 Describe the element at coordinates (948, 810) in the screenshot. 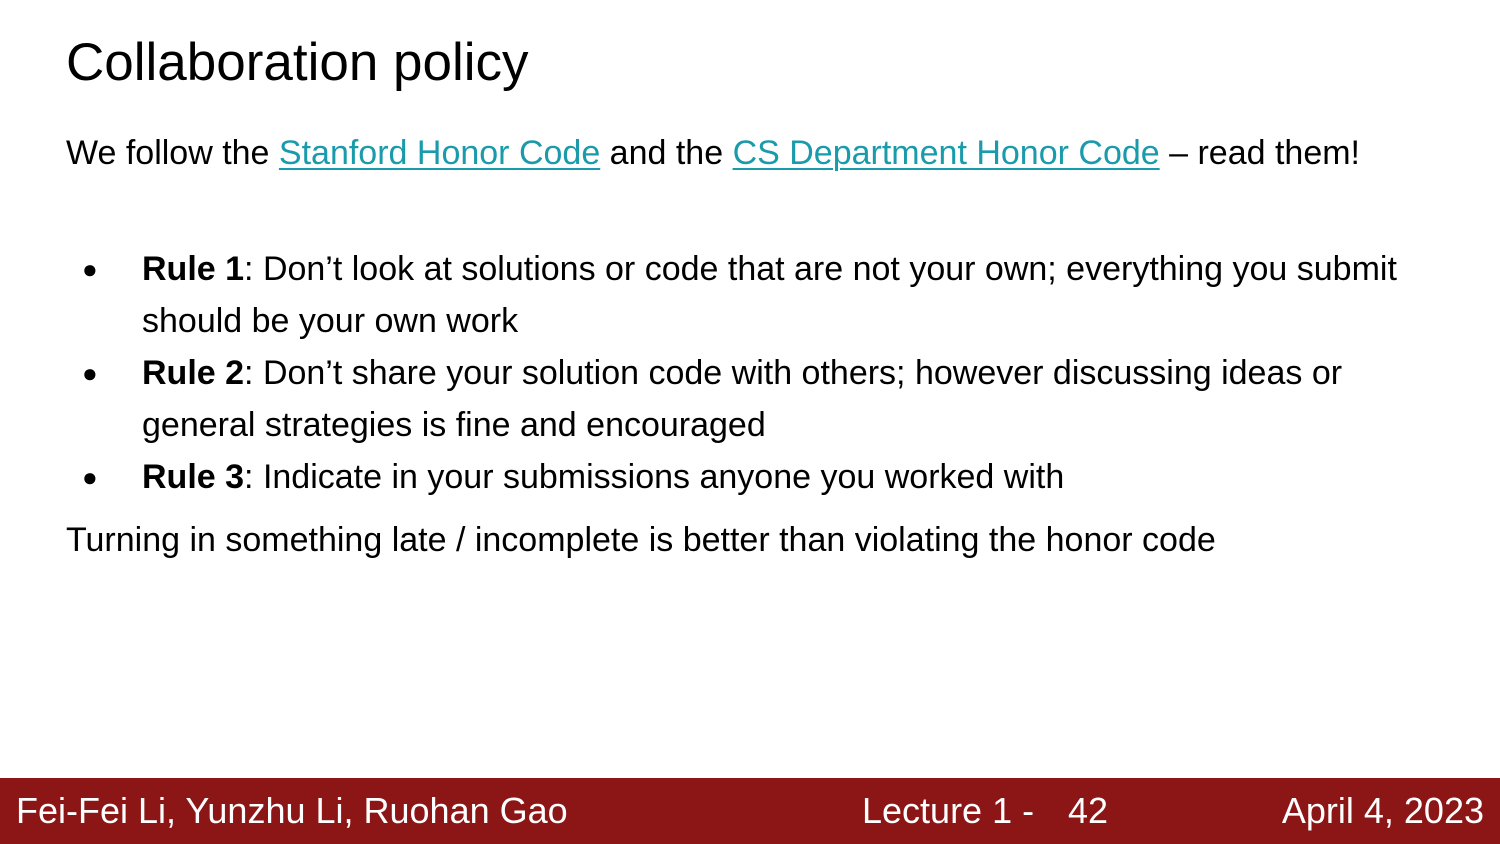

I see `footer-lecture: Lecture 1 -` at that location.